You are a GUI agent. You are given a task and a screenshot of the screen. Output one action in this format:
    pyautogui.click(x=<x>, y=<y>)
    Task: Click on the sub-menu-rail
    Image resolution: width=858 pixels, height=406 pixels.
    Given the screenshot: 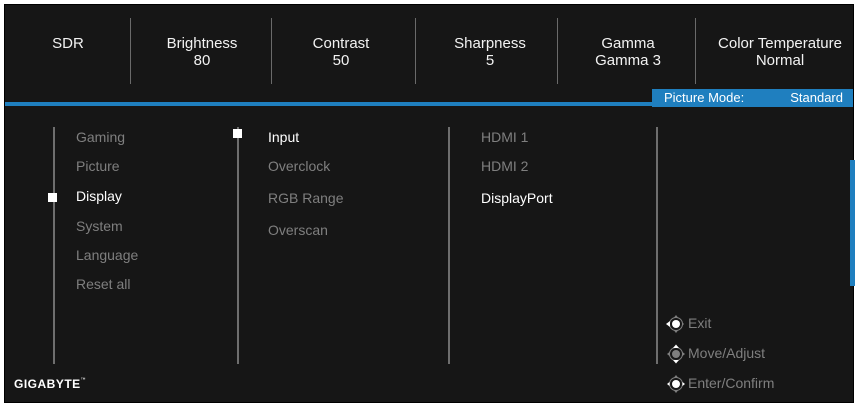 What is the action you would take?
    pyautogui.click(x=238, y=245)
    